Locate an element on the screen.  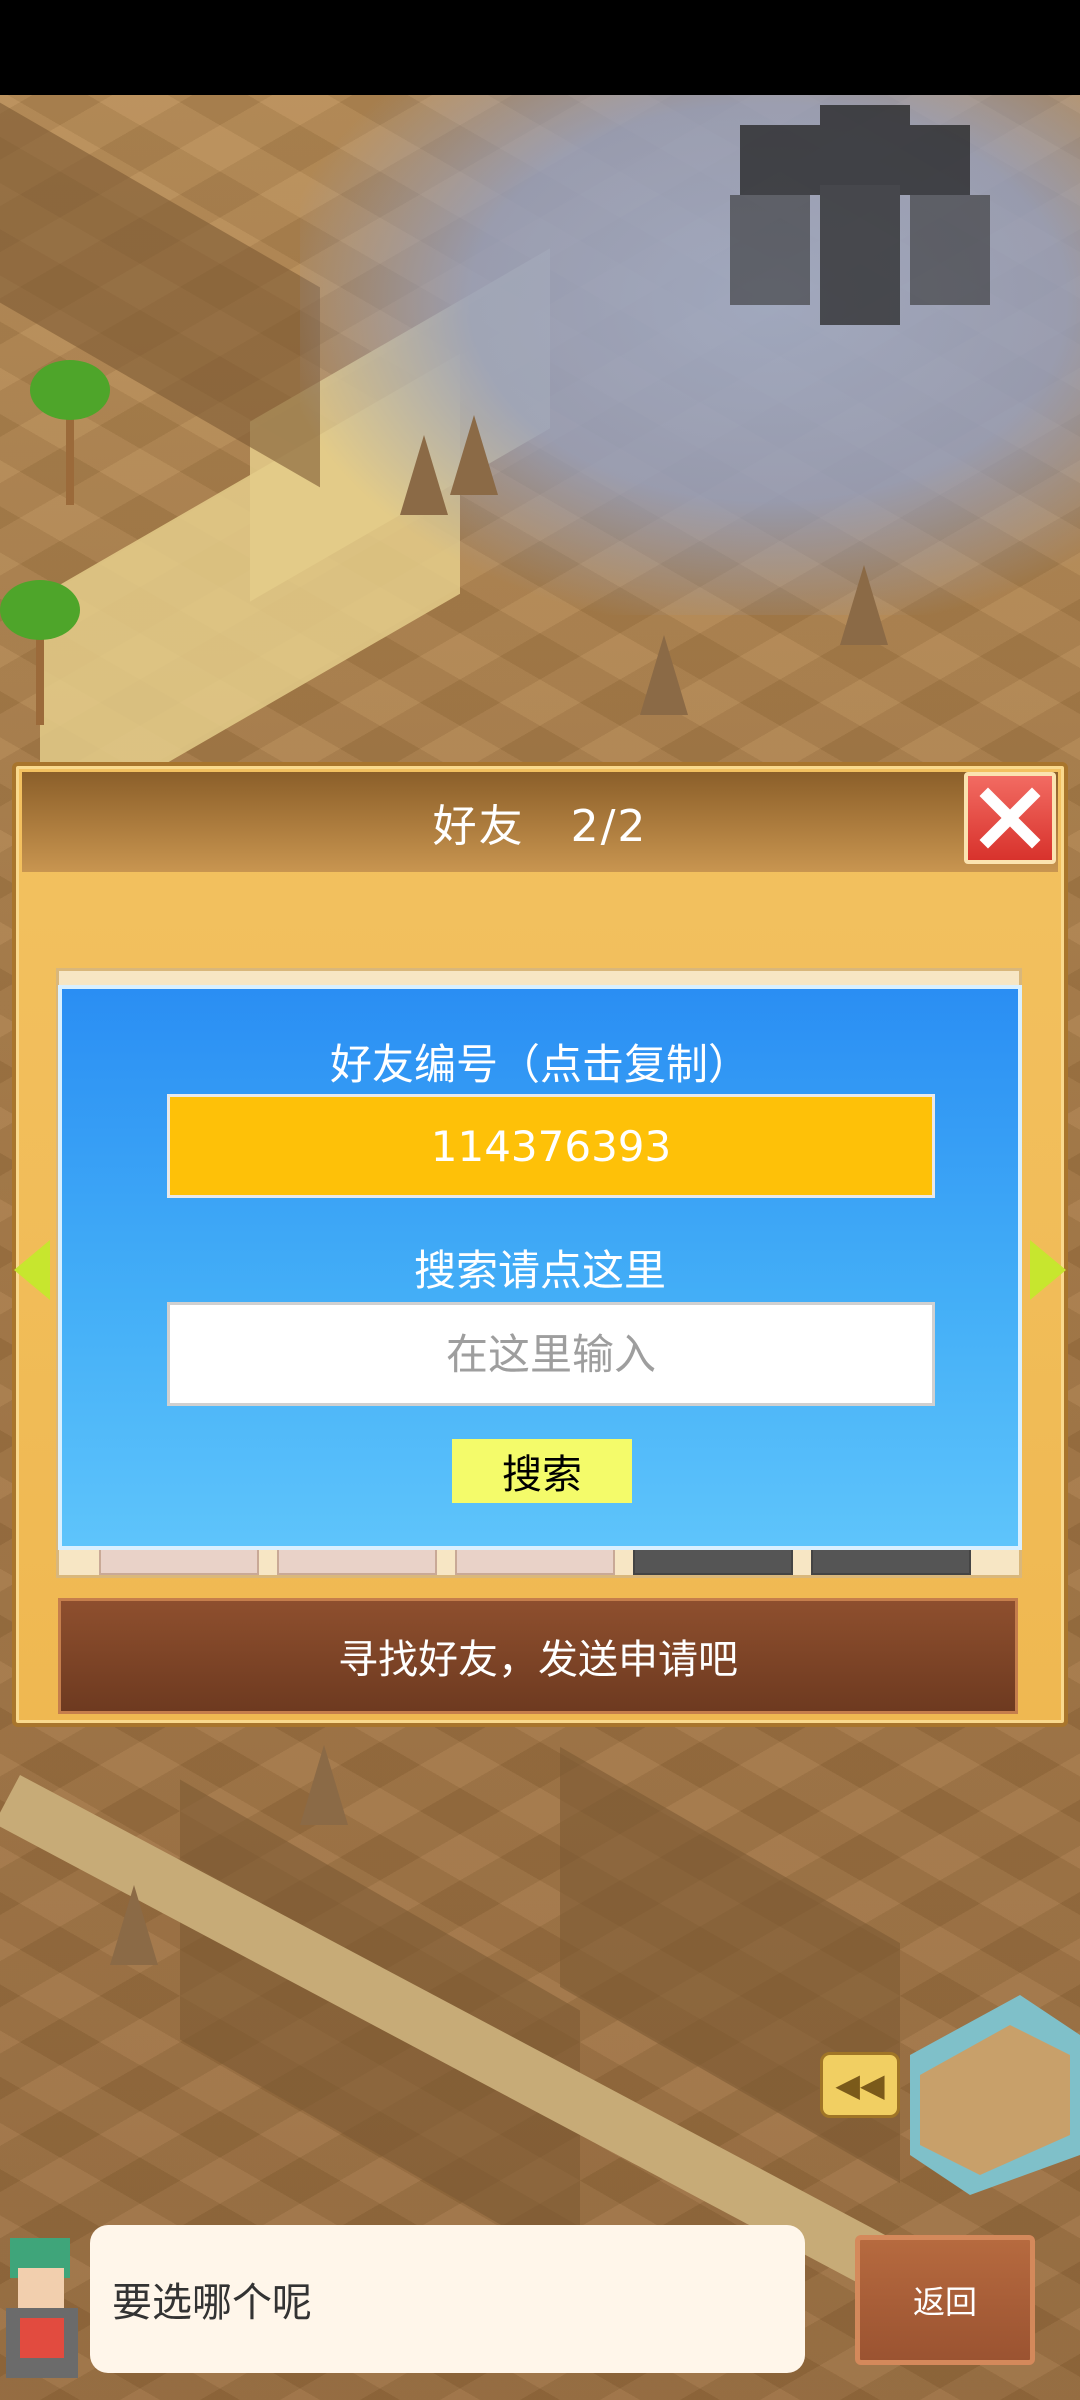
building is located at coordinates (990, 2095).